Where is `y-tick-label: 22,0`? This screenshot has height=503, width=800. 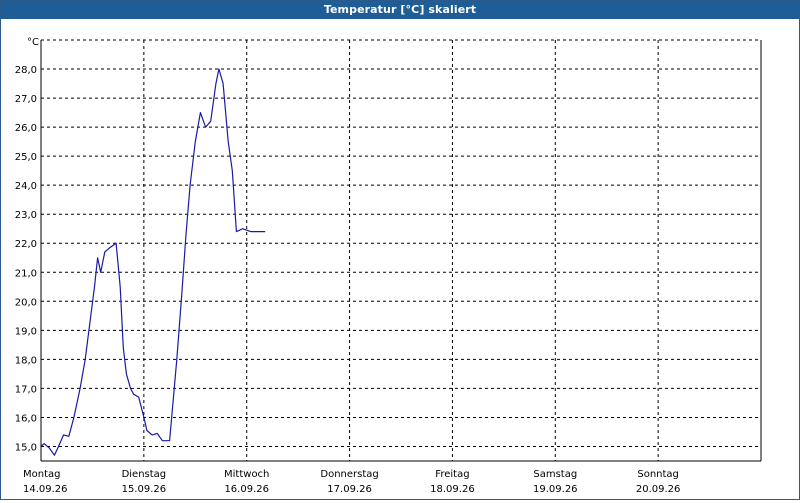 y-tick-label: 22,0 is located at coordinates (26, 244).